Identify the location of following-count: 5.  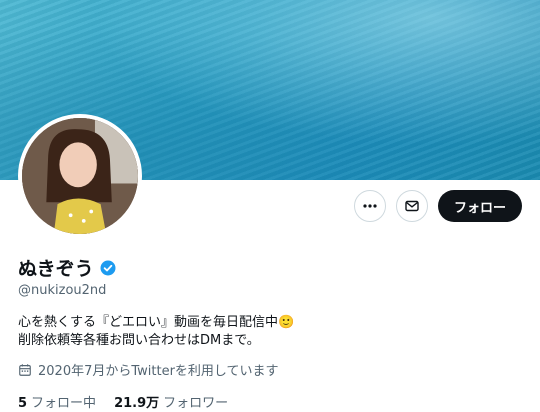
(23, 403).